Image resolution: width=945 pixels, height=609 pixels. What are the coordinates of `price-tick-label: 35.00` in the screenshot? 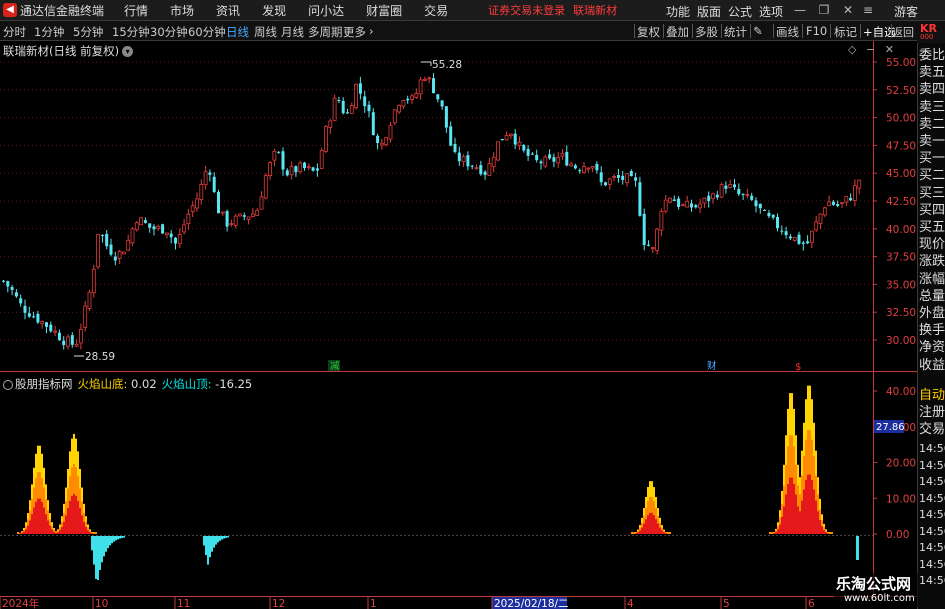 It's located at (901, 285).